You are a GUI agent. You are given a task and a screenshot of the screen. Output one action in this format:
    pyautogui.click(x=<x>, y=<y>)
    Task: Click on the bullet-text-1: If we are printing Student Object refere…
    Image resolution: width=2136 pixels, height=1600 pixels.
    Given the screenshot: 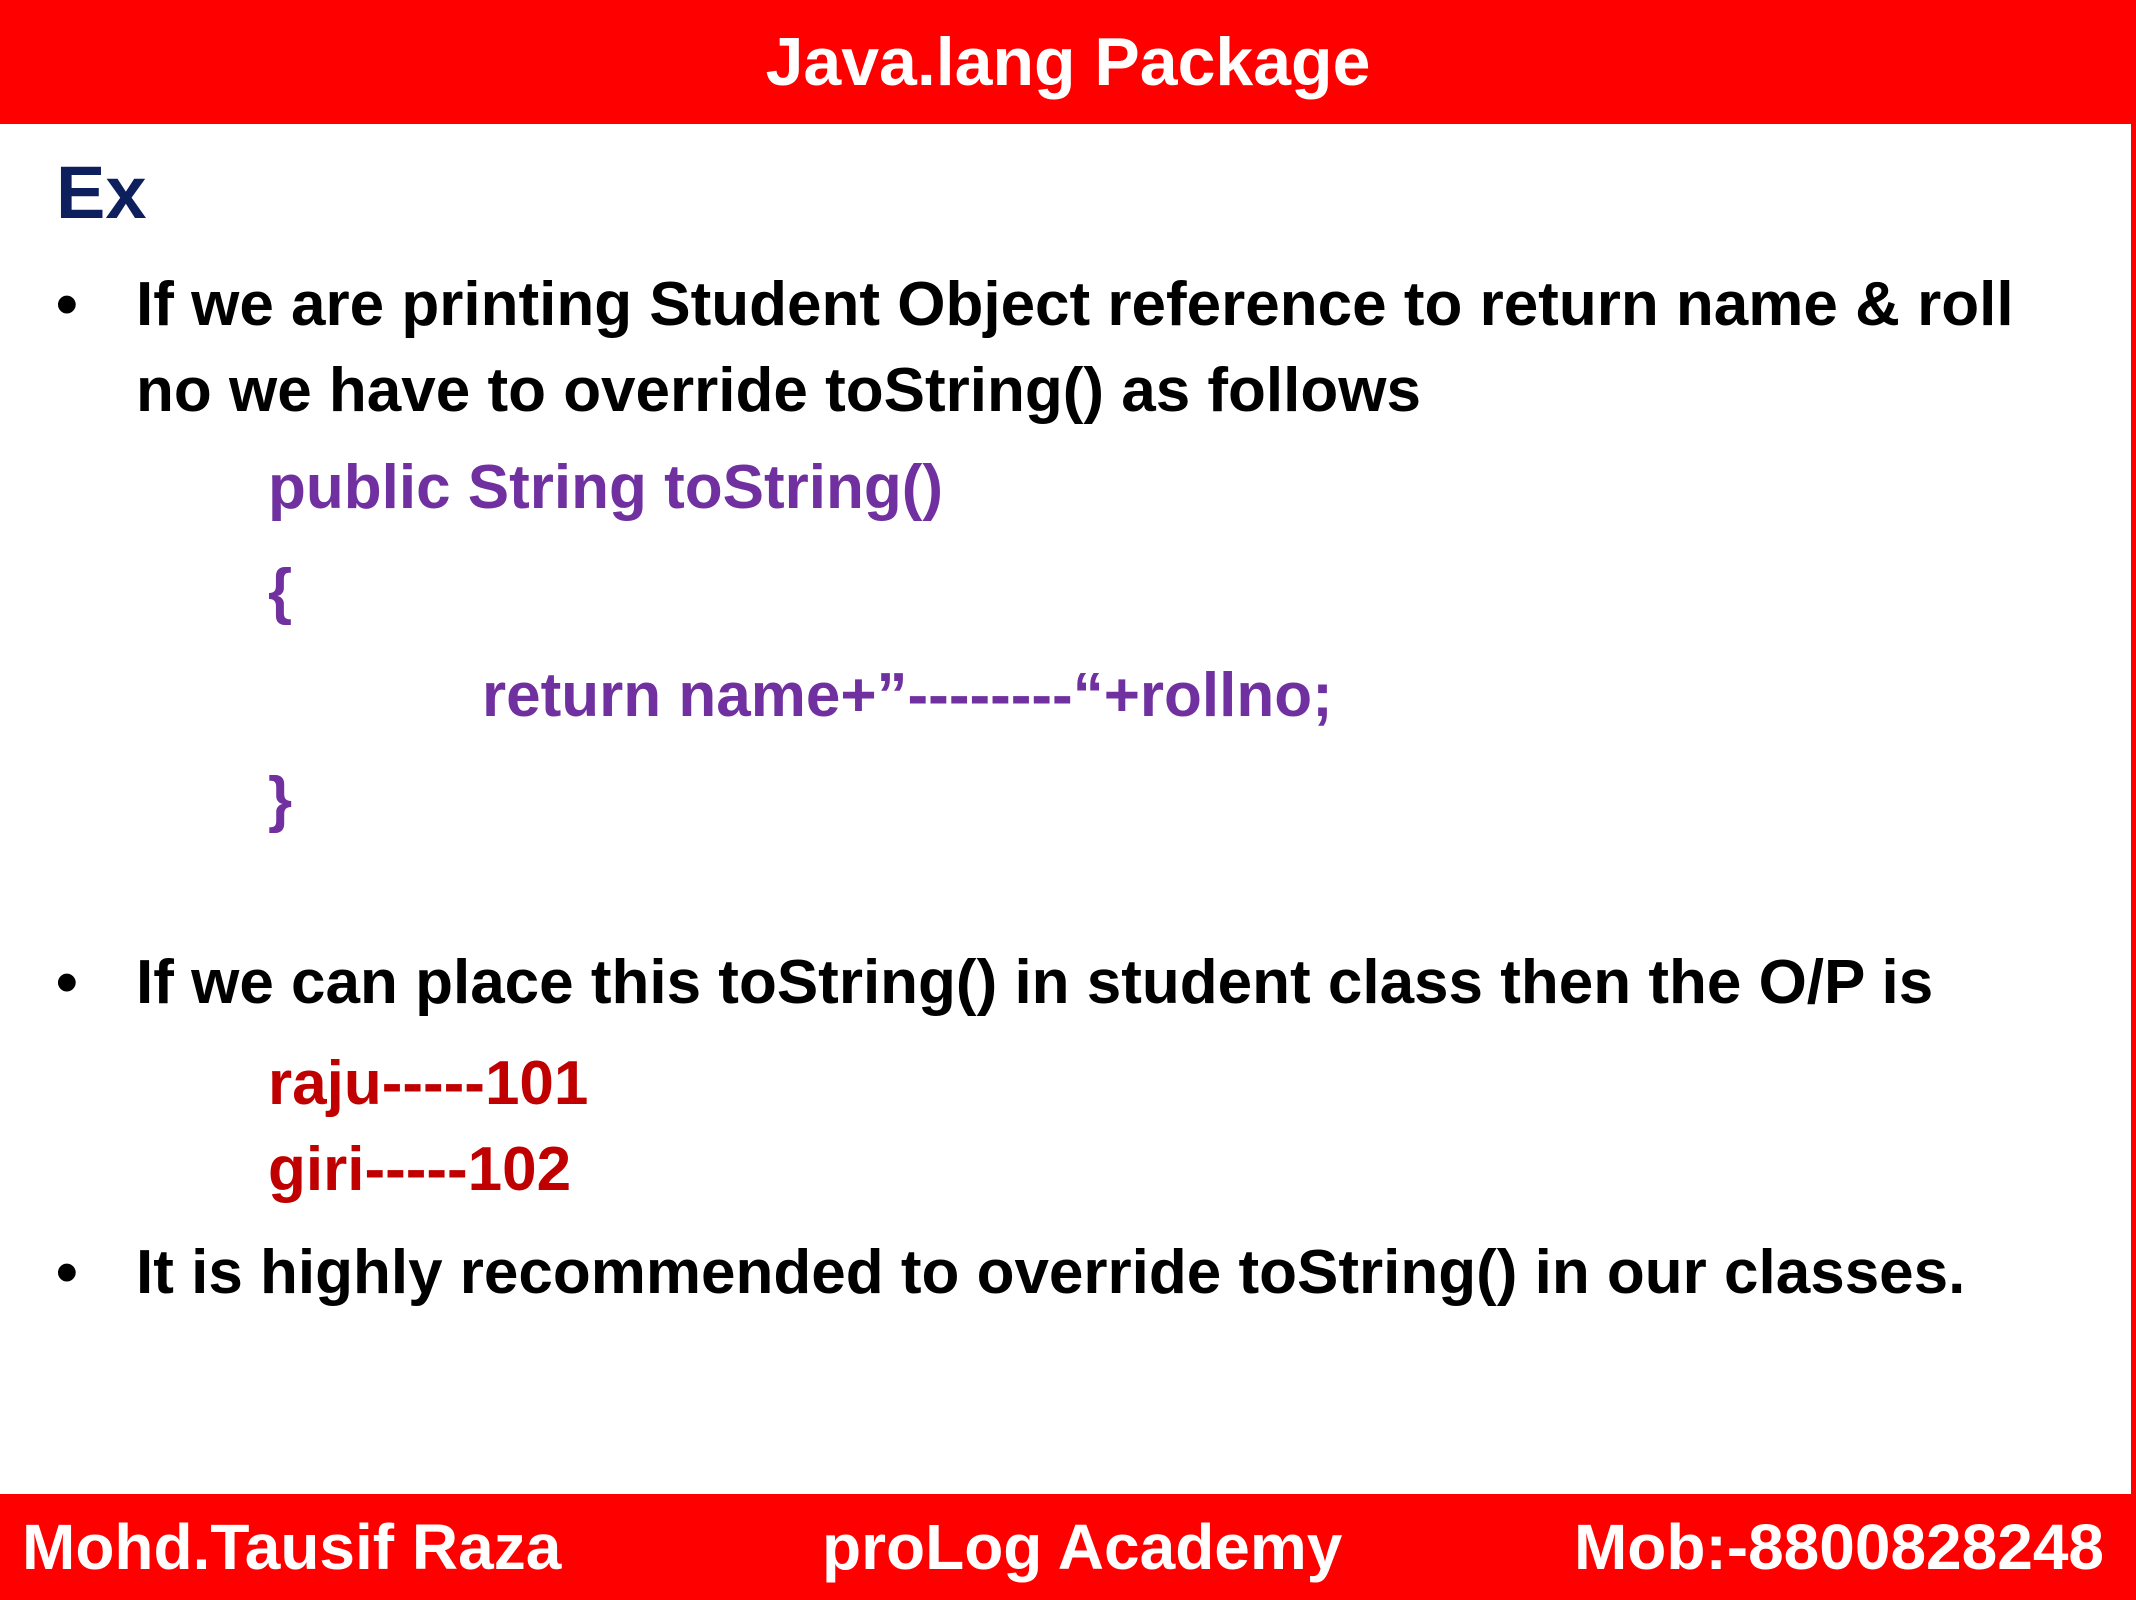 What is the action you would take?
    pyautogui.click(x=1075, y=347)
    